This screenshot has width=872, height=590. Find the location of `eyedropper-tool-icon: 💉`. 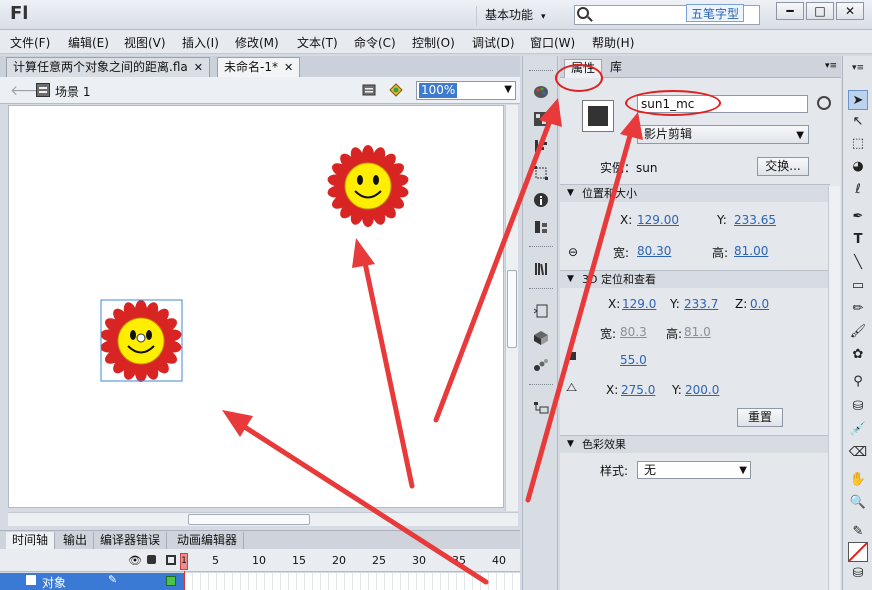

eyedropper-tool-icon: 💉 is located at coordinates (858, 430).